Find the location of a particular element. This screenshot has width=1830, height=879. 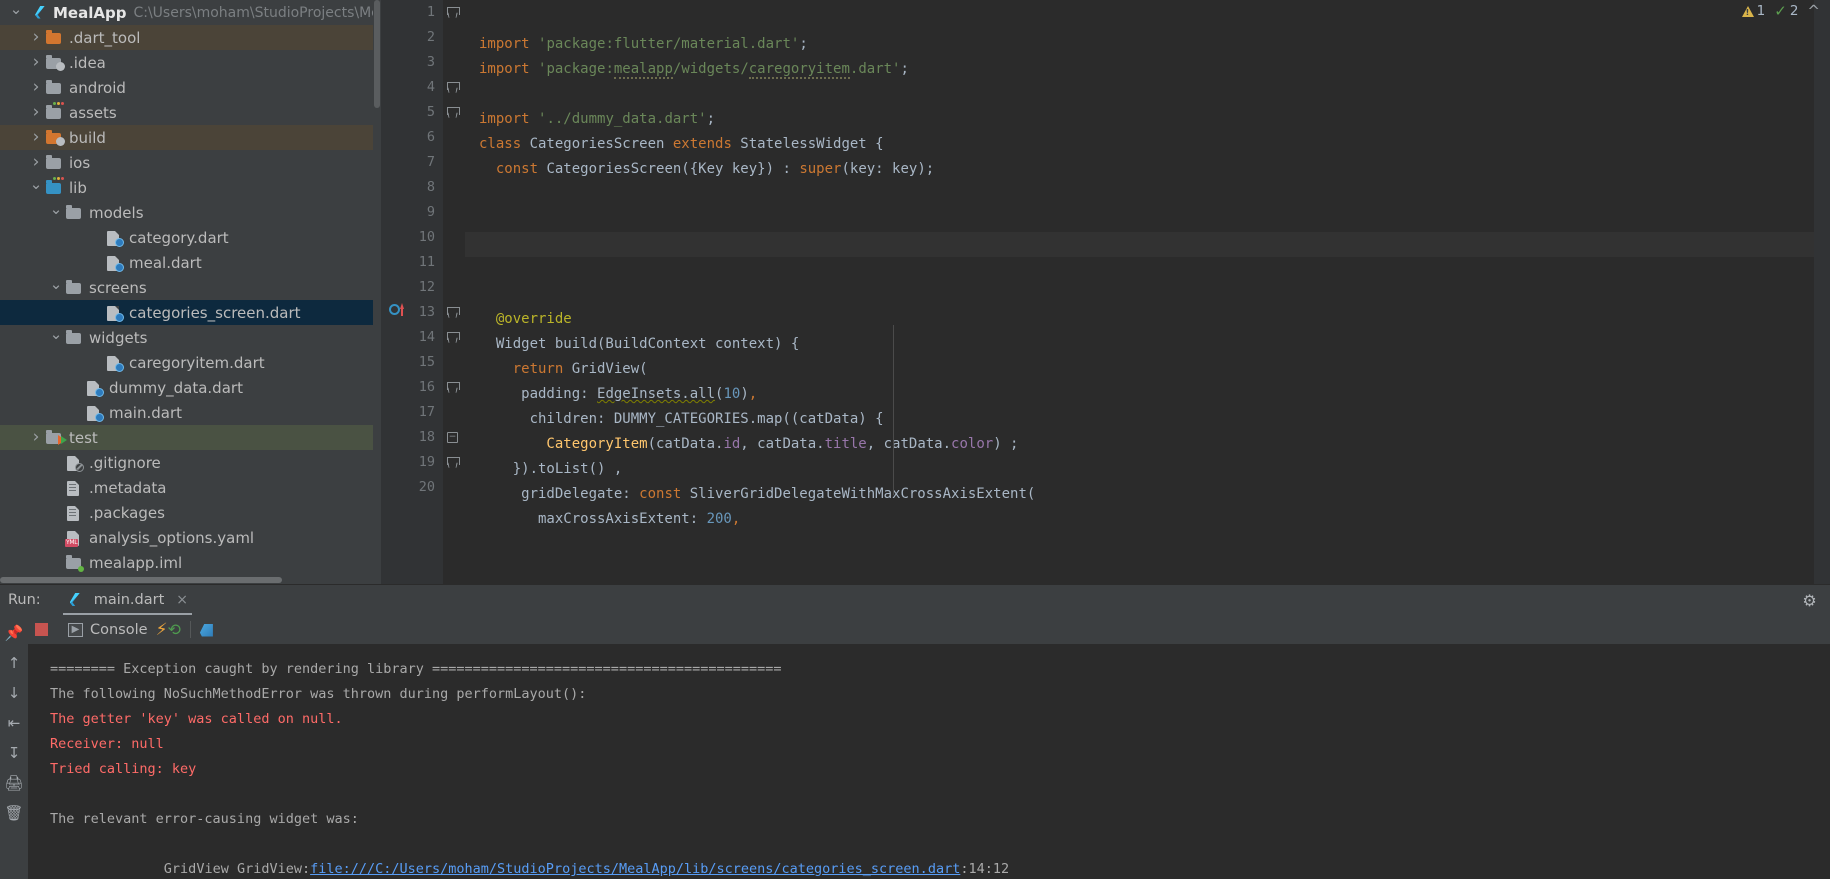

tree-vertical-scrollbar is located at coordinates (377, 292).